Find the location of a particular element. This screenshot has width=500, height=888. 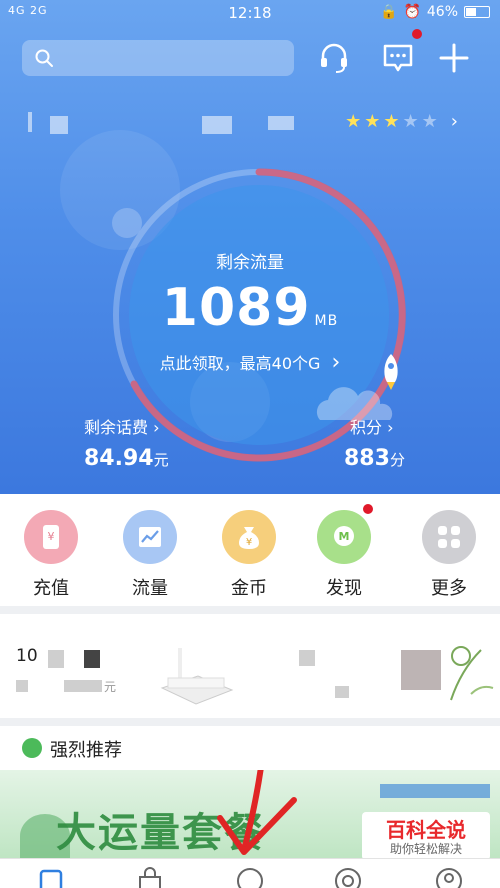

discover-icon: M is located at coordinates (344, 537).